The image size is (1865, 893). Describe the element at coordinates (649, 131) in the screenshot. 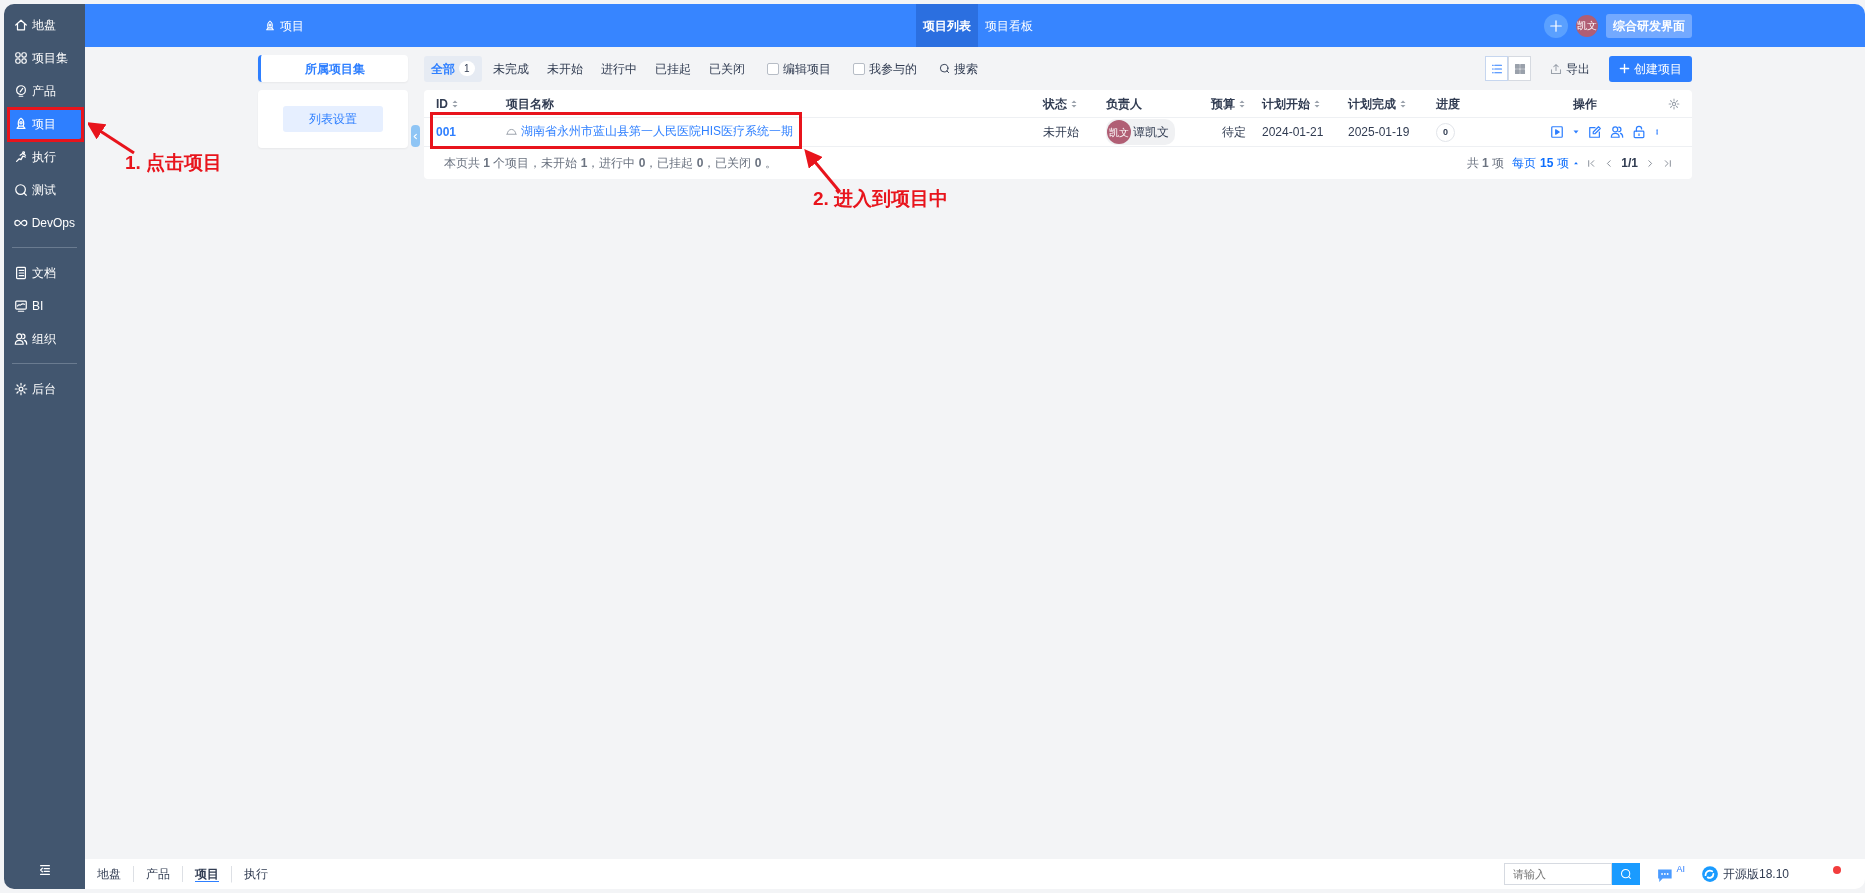

I see `project-name-link: 湖南省永州市蓝山县第一人民医院HIS医疗系统一期` at that location.